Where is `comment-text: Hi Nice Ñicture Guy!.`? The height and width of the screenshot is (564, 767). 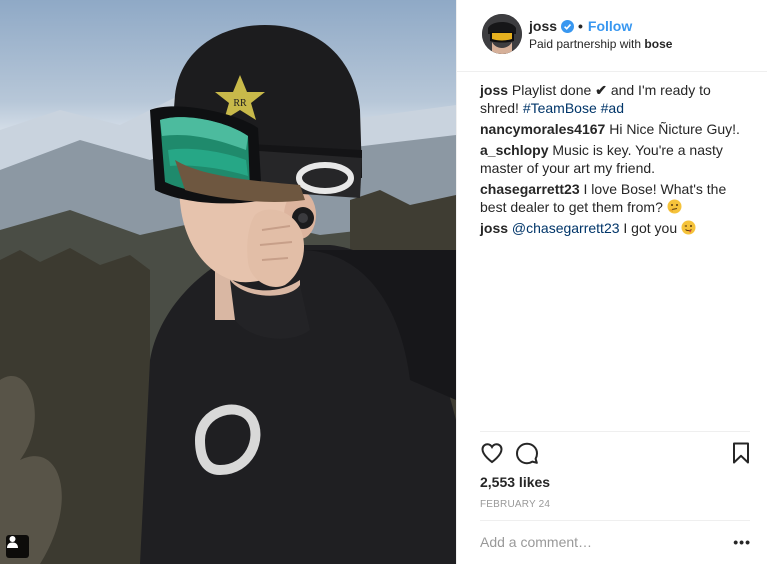 comment-text: Hi Nice Ñicture Guy!. is located at coordinates (674, 129).